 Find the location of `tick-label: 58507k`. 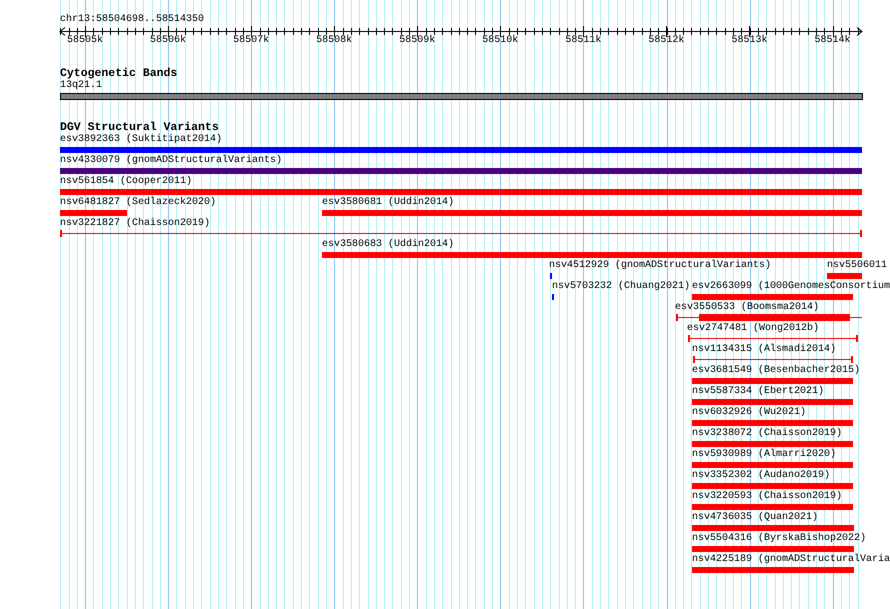

tick-label: 58507k is located at coordinates (251, 41).